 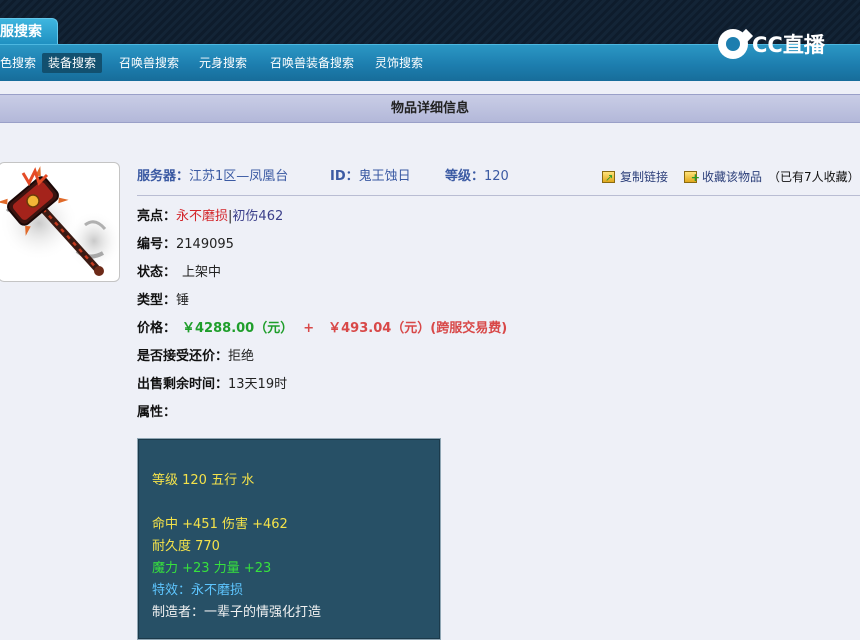 I want to click on nav-item-role-search: 色搜索, so click(x=21, y=63).